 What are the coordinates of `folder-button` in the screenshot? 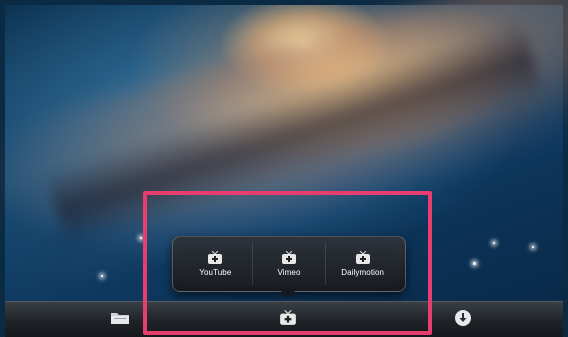 It's located at (120, 320).